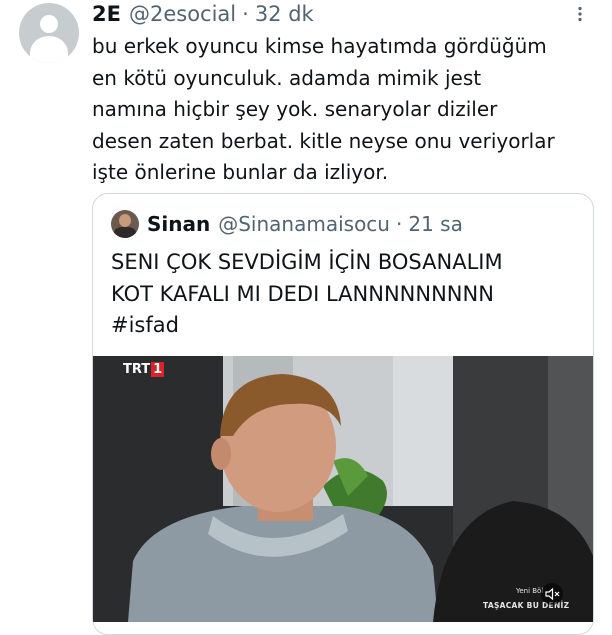  I want to click on quoted-post-timestamp: 21 sa, so click(435, 224).